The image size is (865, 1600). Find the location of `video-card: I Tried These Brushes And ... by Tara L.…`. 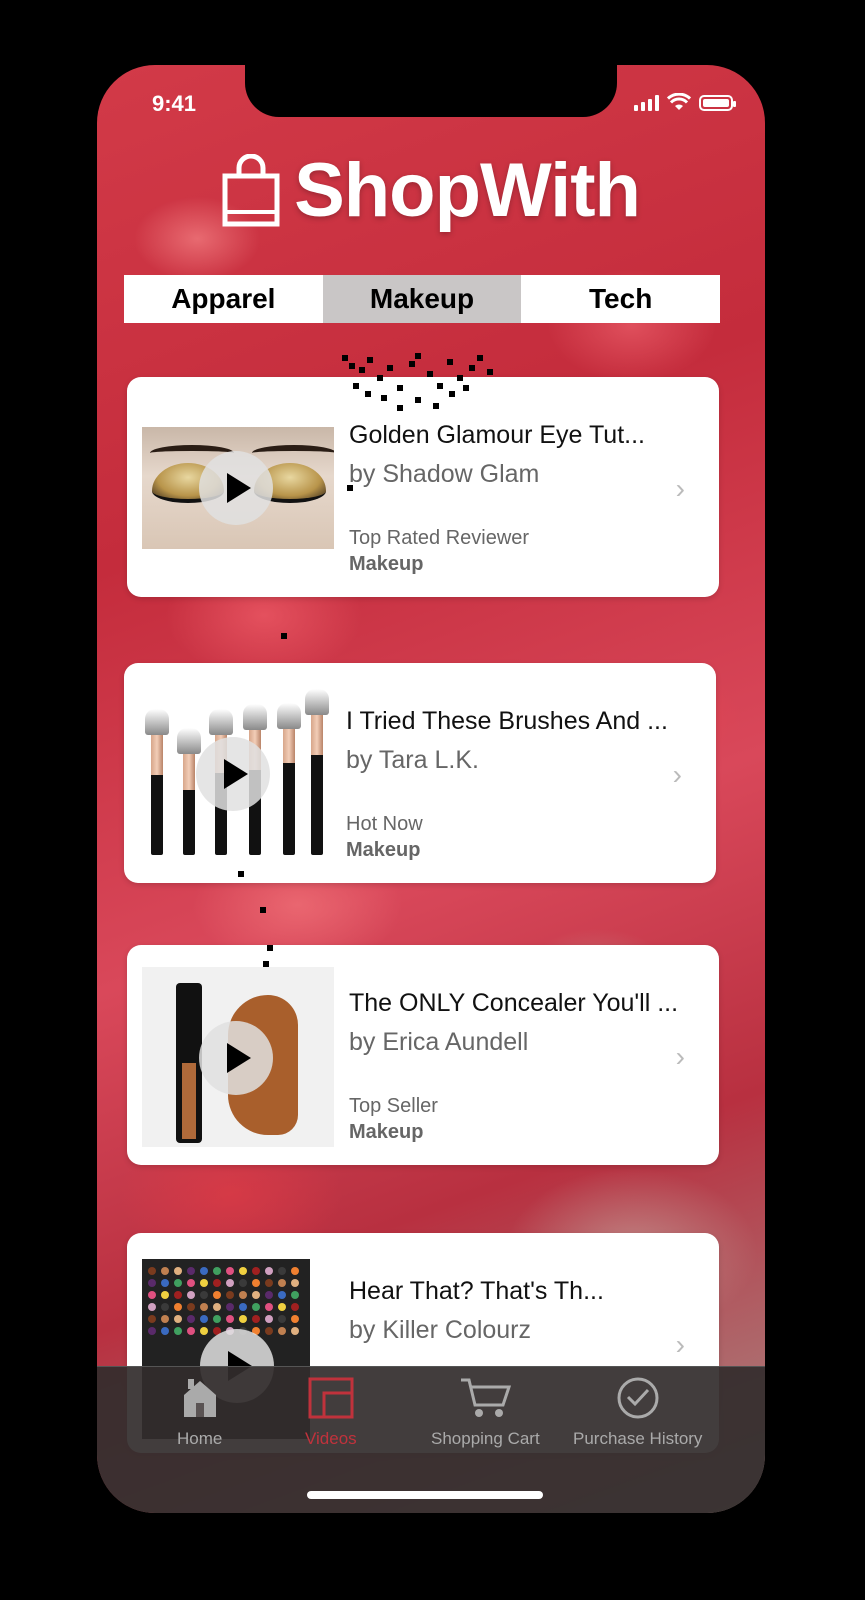

video-card: I Tried These Brushes And ... by Tara L.… is located at coordinates (420, 773).